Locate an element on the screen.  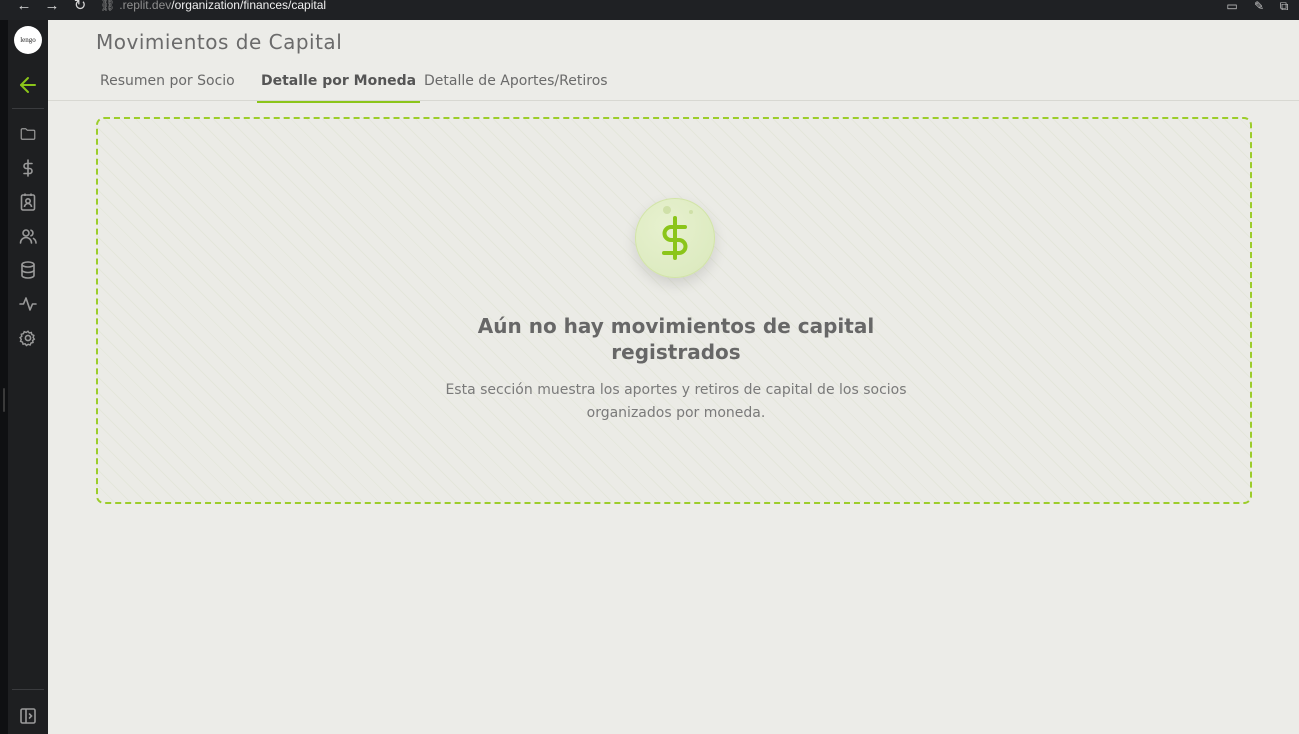
app-logo: lengo is located at coordinates (28, 40).